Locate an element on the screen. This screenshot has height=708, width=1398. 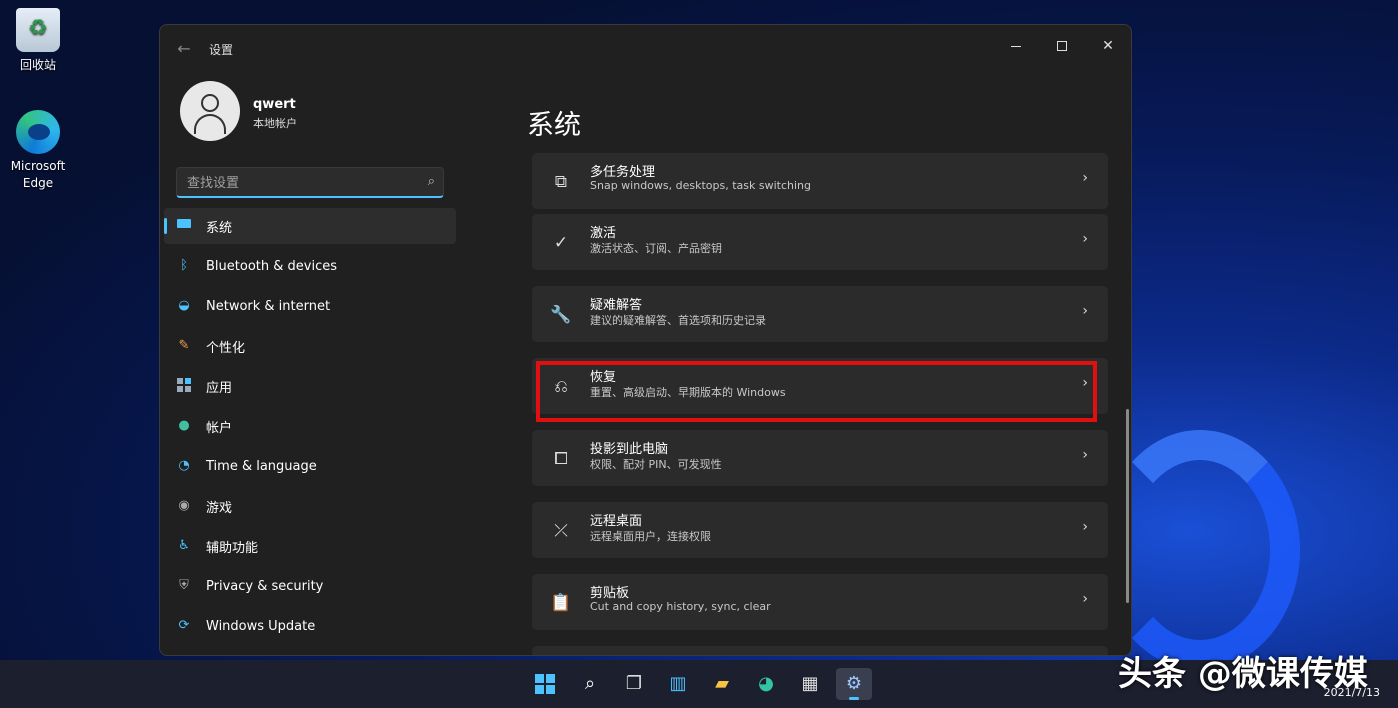
edge-icon: ◕ is located at coordinates (766, 683).